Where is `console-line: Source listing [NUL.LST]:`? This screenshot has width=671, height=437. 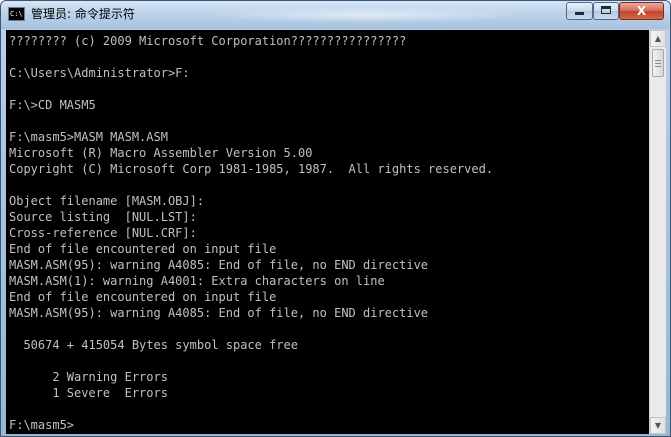
console-line: Source listing [NUL.LST]: is located at coordinates (103, 217).